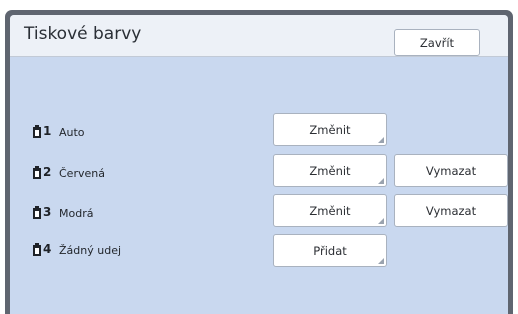  What do you see at coordinates (83, 34) in the screenshot?
I see `dialog-title: Tiskové barvy` at bounding box center [83, 34].